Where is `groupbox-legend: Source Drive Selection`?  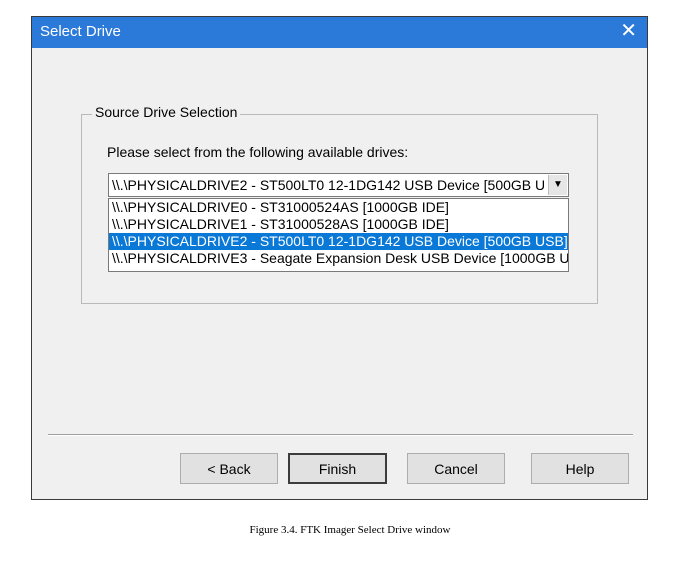 groupbox-legend: Source Drive Selection is located at coordinates (166, 112).